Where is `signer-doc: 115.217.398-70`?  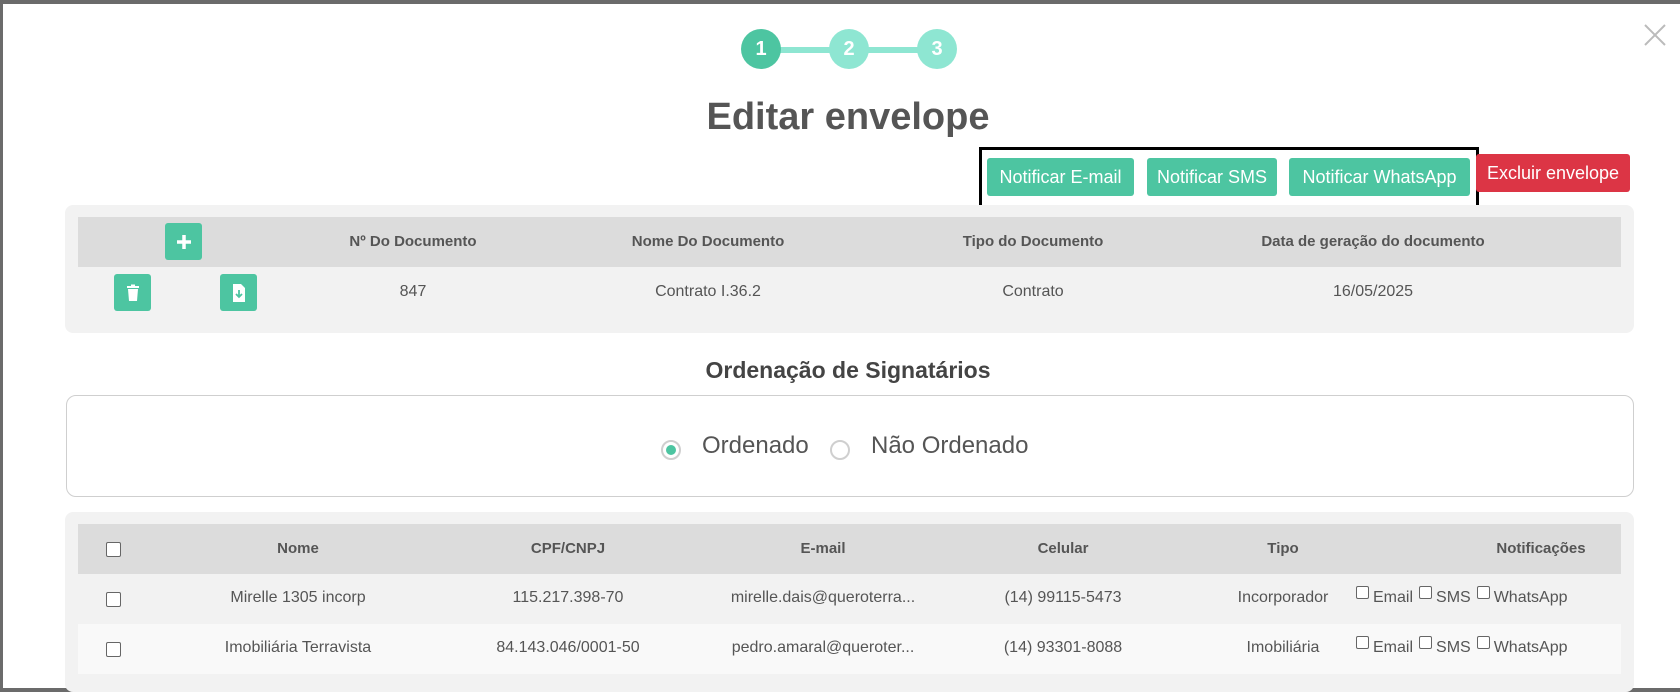 signer-doc: 115.217.398-70 is located at coordinates (568, 597).